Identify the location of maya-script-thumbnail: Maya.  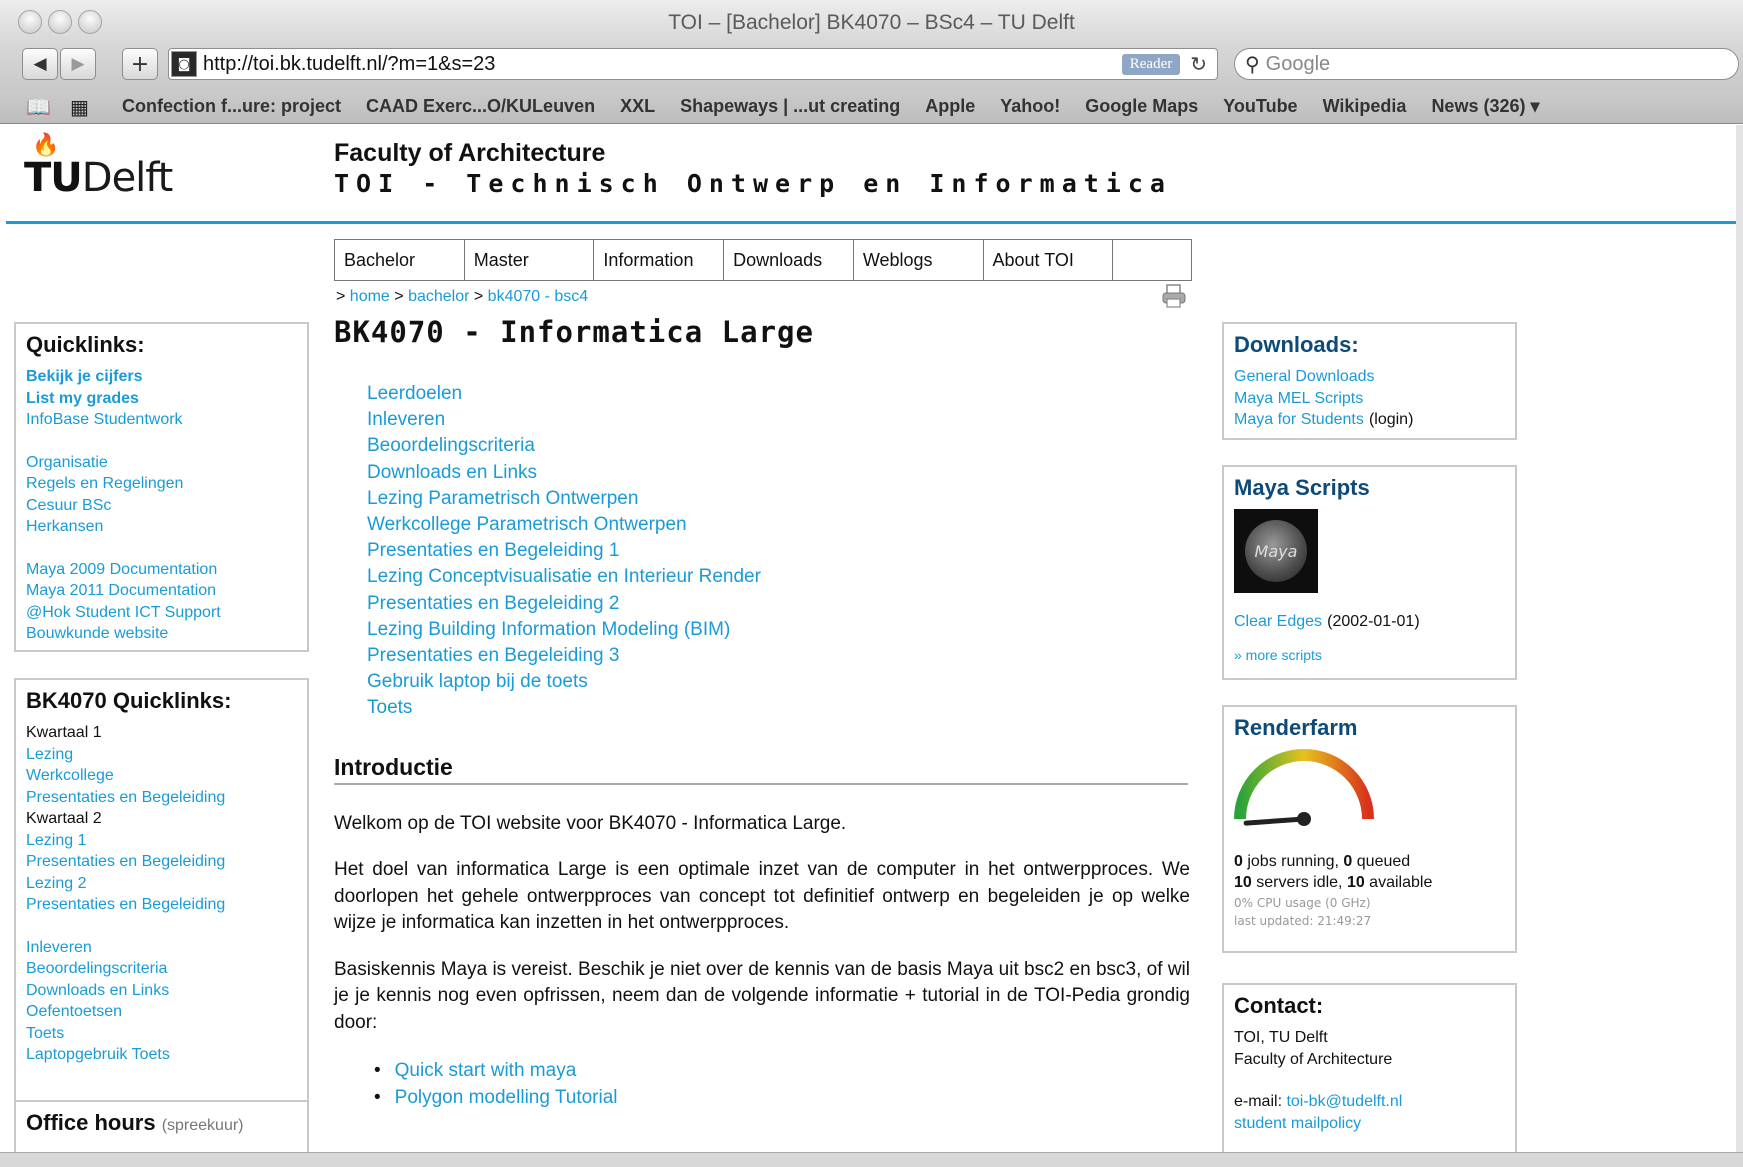
(1276, 551).